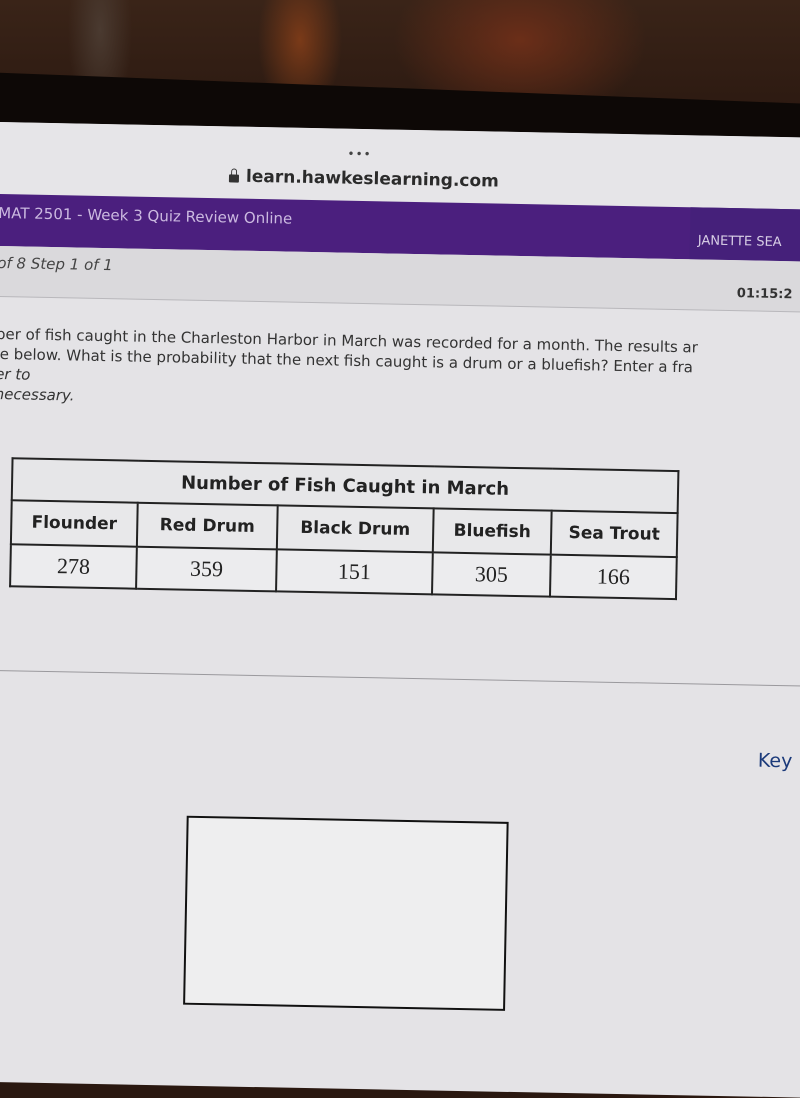  What do you see at coordinates (146, 215) in the screenshot?
I see `course-title: MAT 2501 - Week 3 Quiz Review Online` at bounding box center [146, 215].